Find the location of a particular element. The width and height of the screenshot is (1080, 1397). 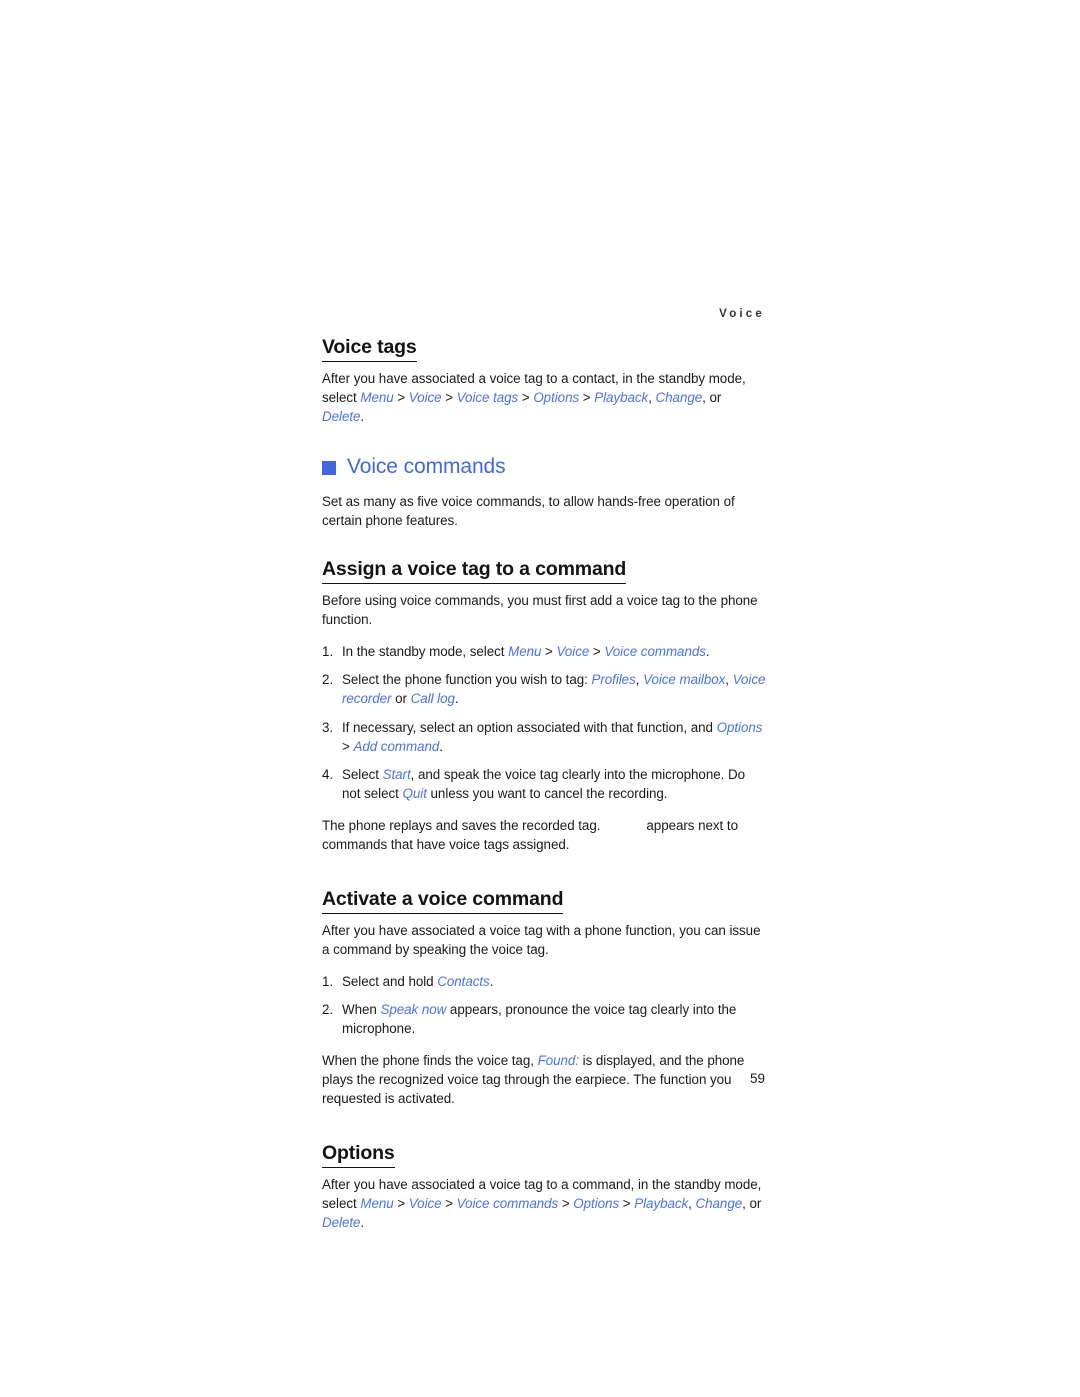

activate-heading: Activate a voice command is located at coordinates (442, 901).